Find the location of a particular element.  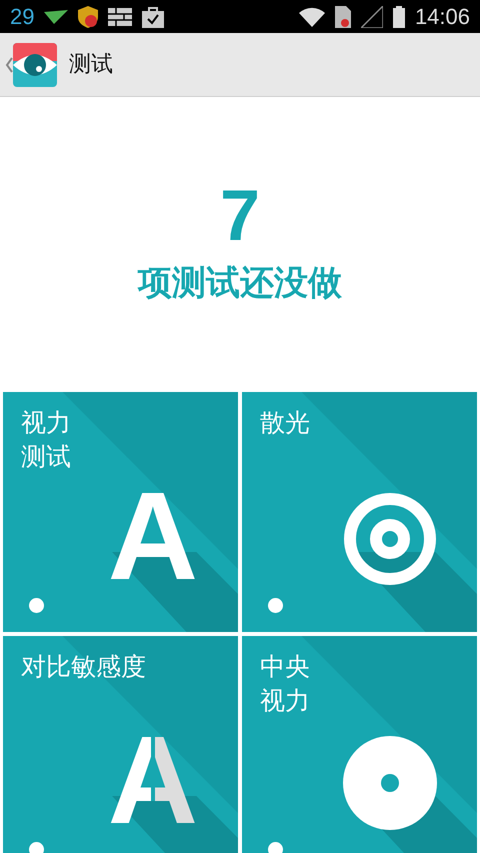

signal-icon is located at coordinates (371, 17).